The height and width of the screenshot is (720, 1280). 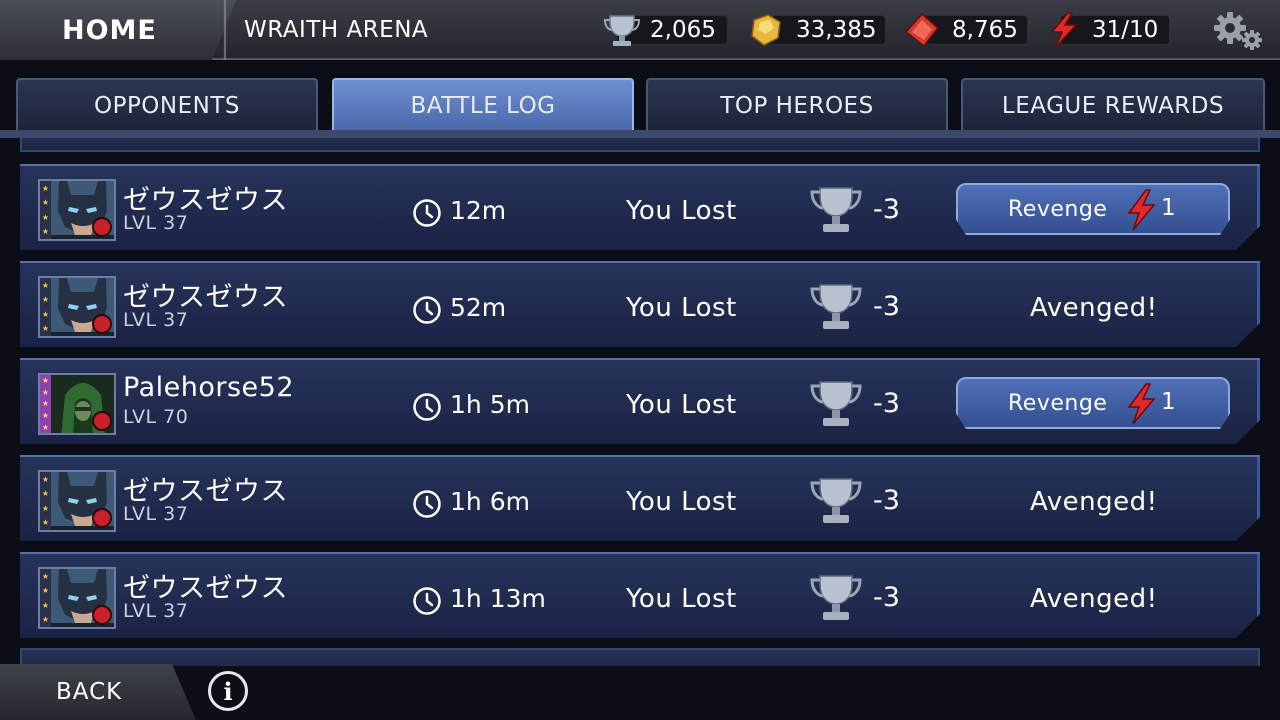 What do you see at coordinates (45, 404) in the screenshot?
I see `star-rating: ★ ★ ★ ★ ★` at bounding box center [45, 404].